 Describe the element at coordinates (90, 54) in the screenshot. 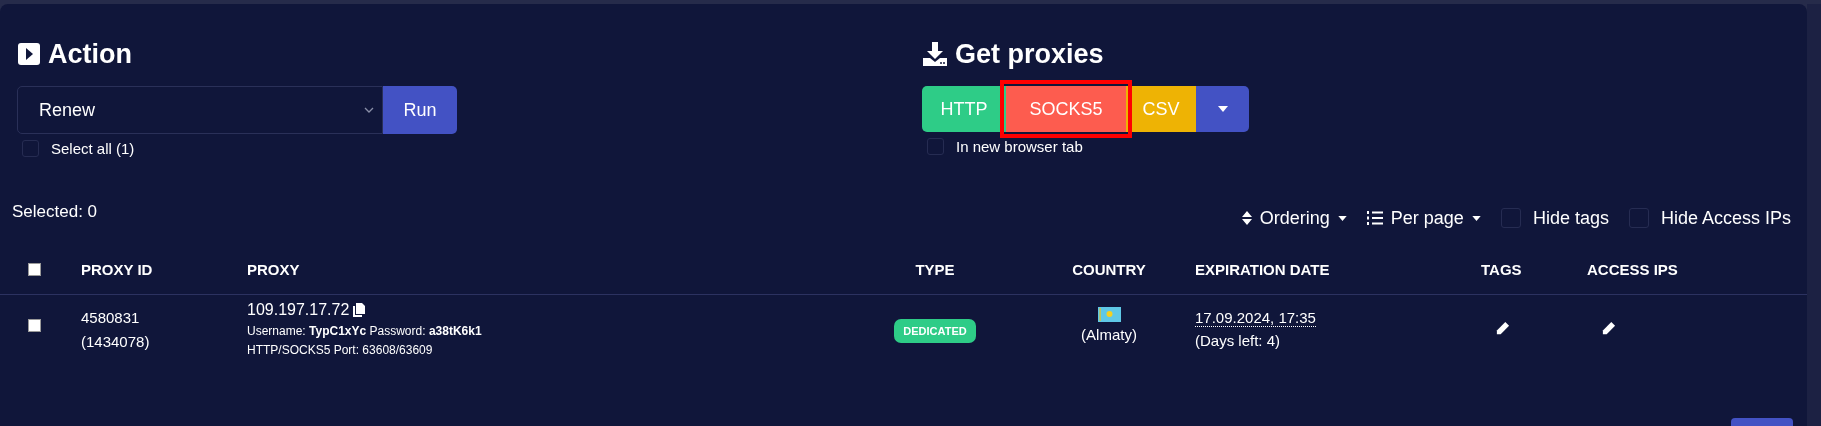

I see `section-title: Action` at that location.